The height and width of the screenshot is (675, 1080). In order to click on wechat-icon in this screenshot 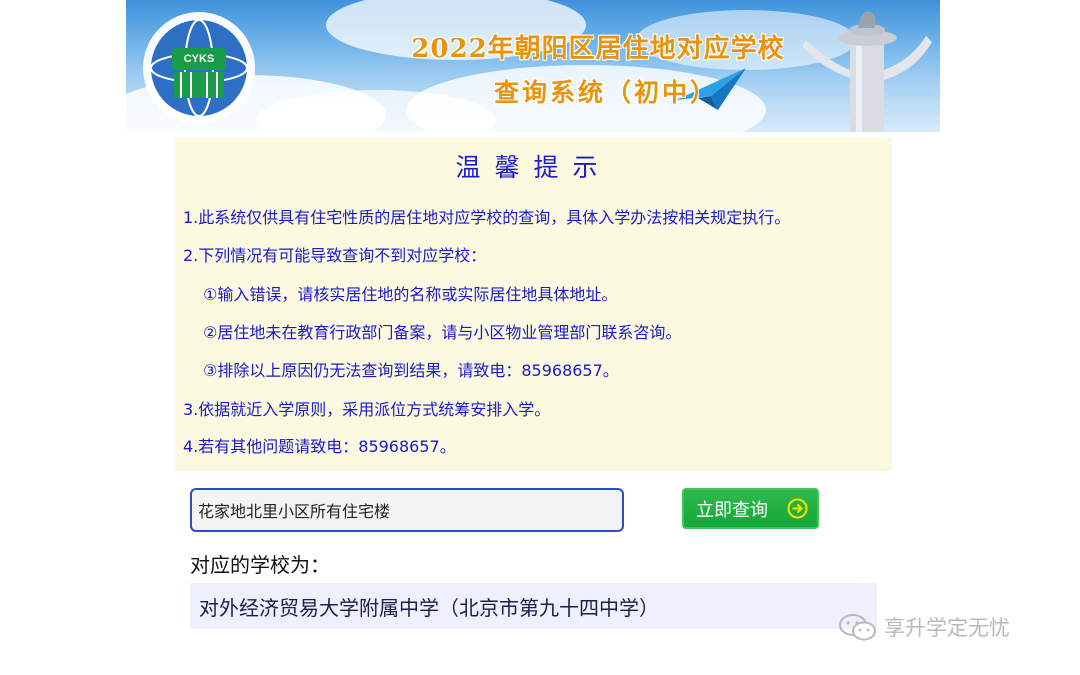, I will do `click(857, 627)`.